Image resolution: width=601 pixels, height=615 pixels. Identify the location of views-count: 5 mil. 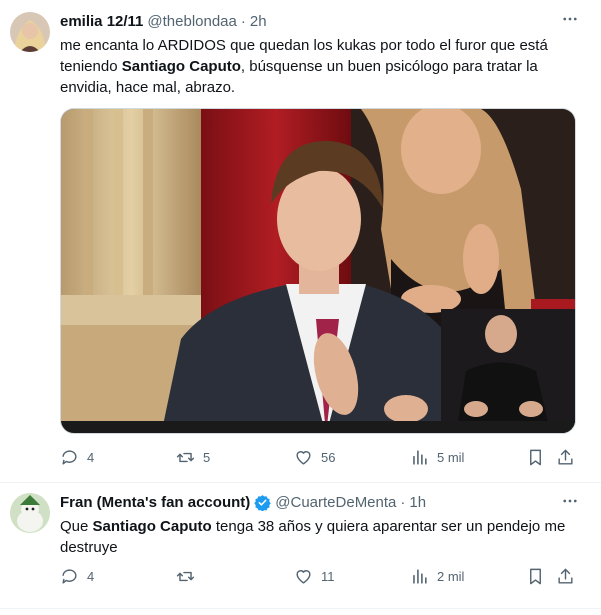
(451, 457).